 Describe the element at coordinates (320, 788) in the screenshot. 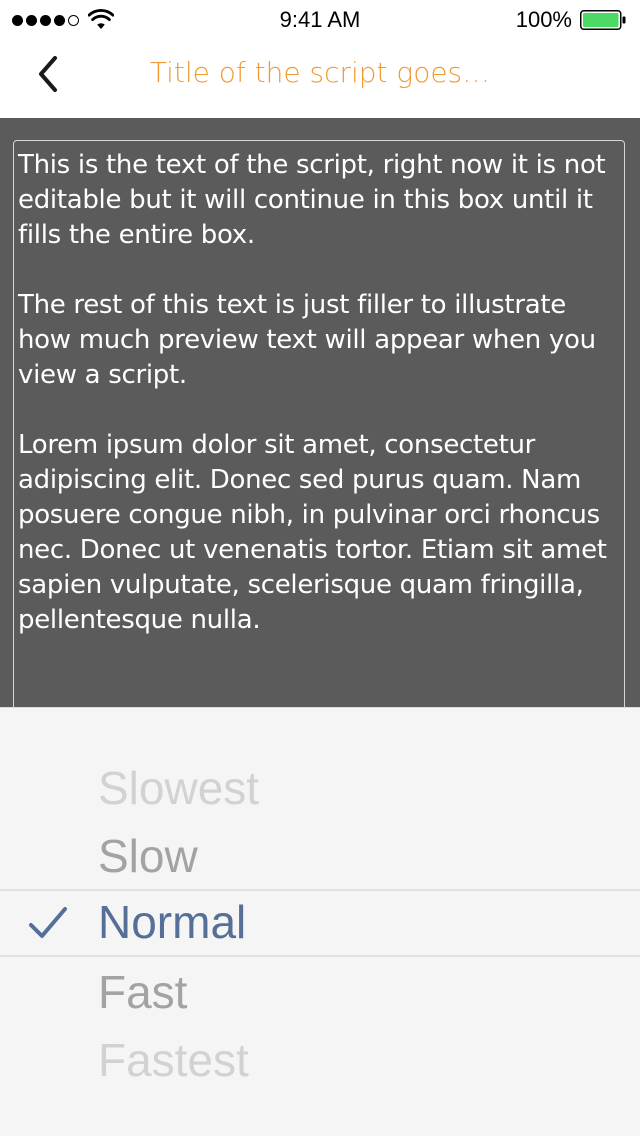

I see `speed-option-slowest: Slowest` at that location.